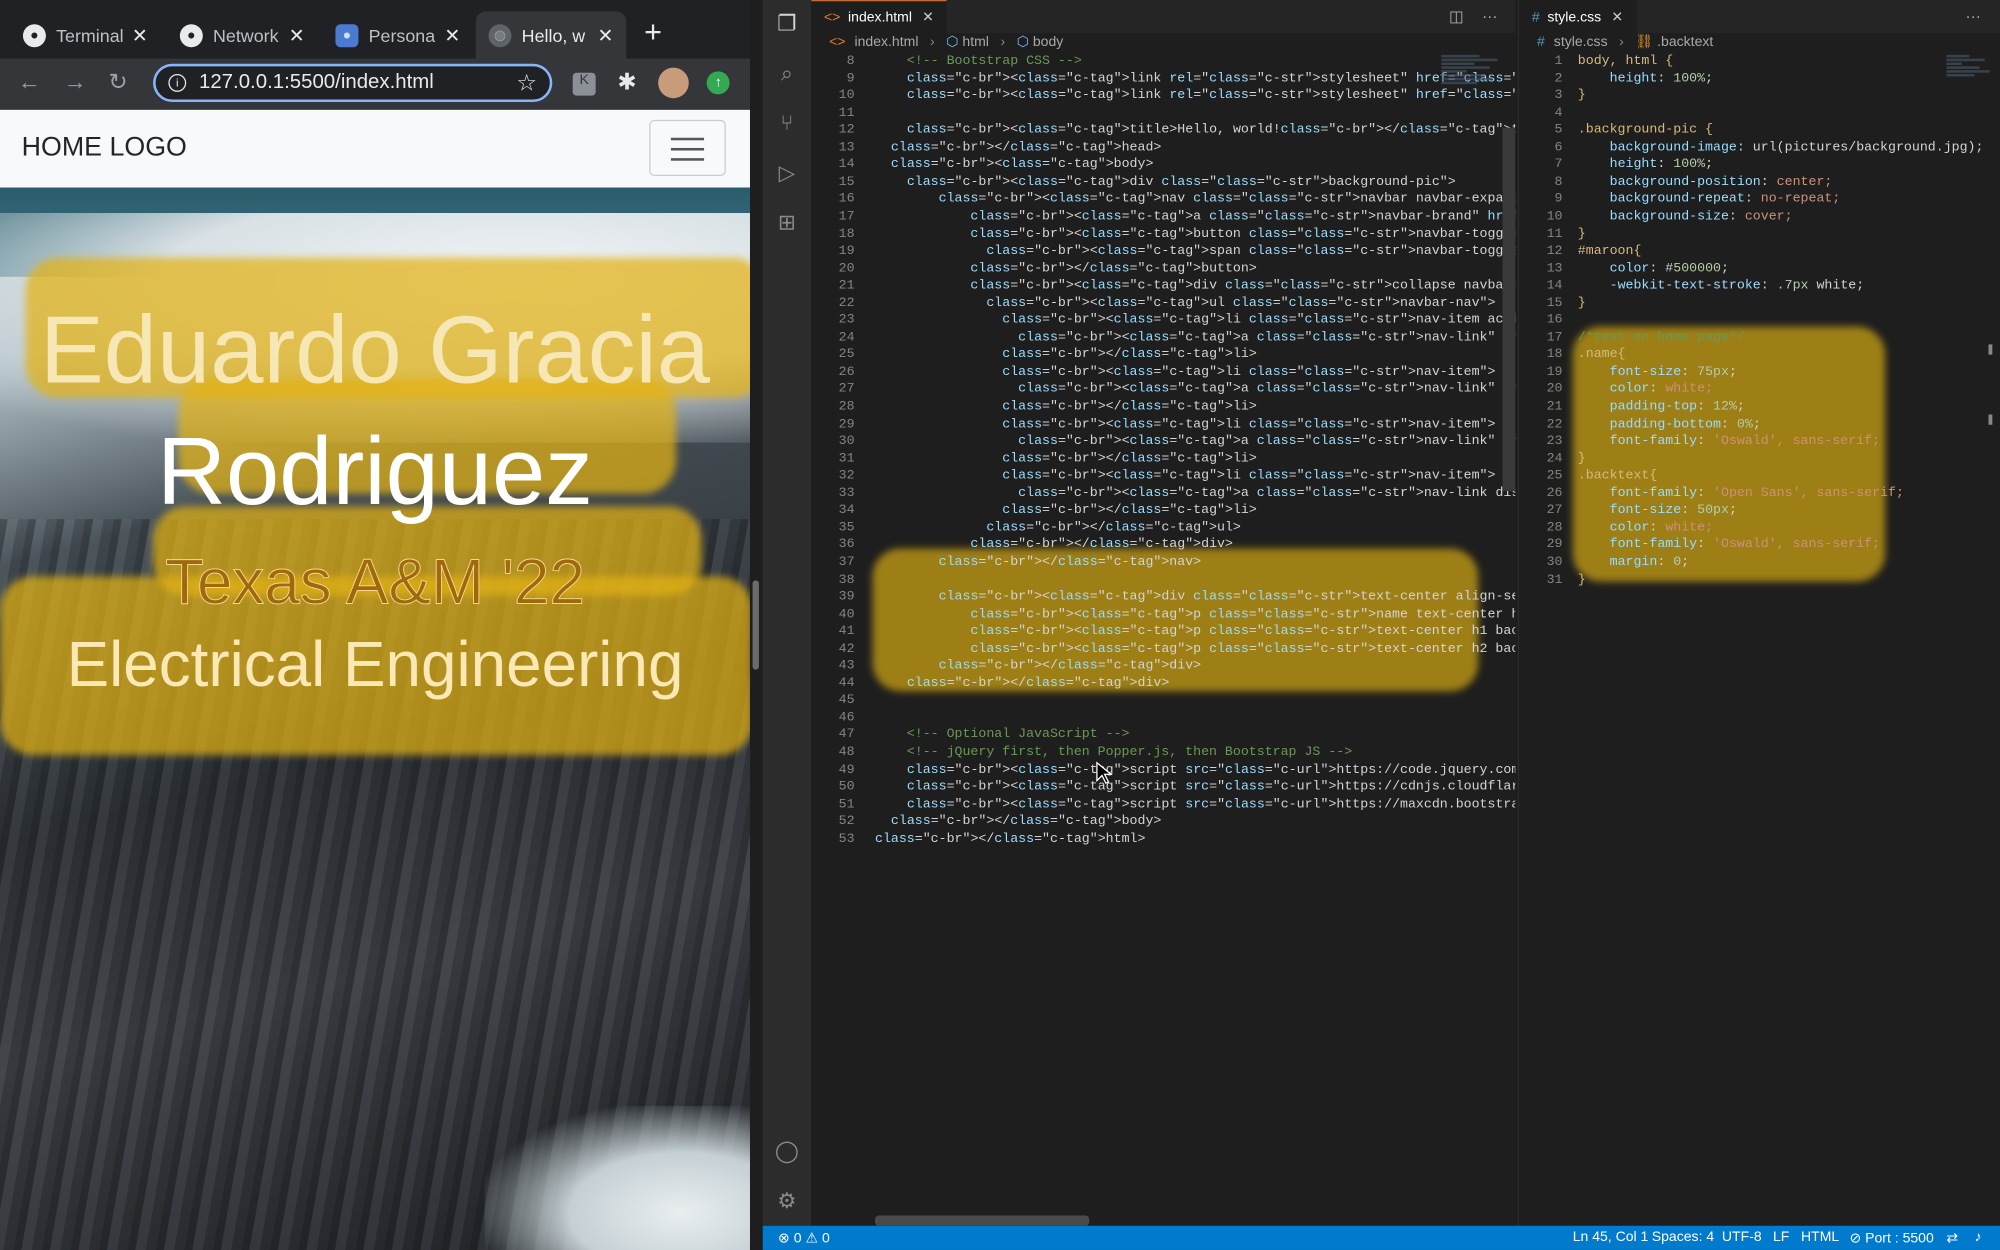  Describe the element at coordinates (846, 182) in the screenshot. I see `line-number: 15` at that location.